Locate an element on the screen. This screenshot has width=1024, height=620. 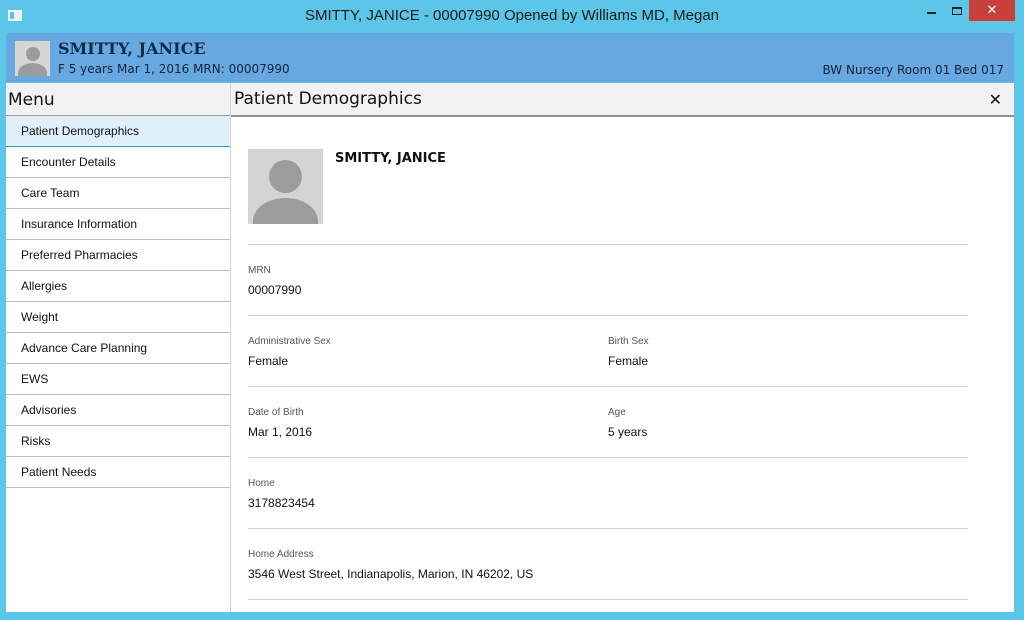
birth-sex-value: Female is located at coordinates (628, 361).